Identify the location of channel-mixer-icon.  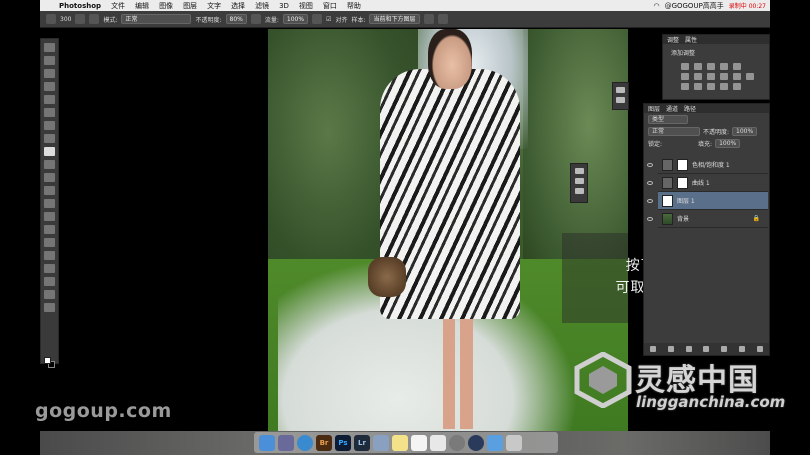
(737, 76).